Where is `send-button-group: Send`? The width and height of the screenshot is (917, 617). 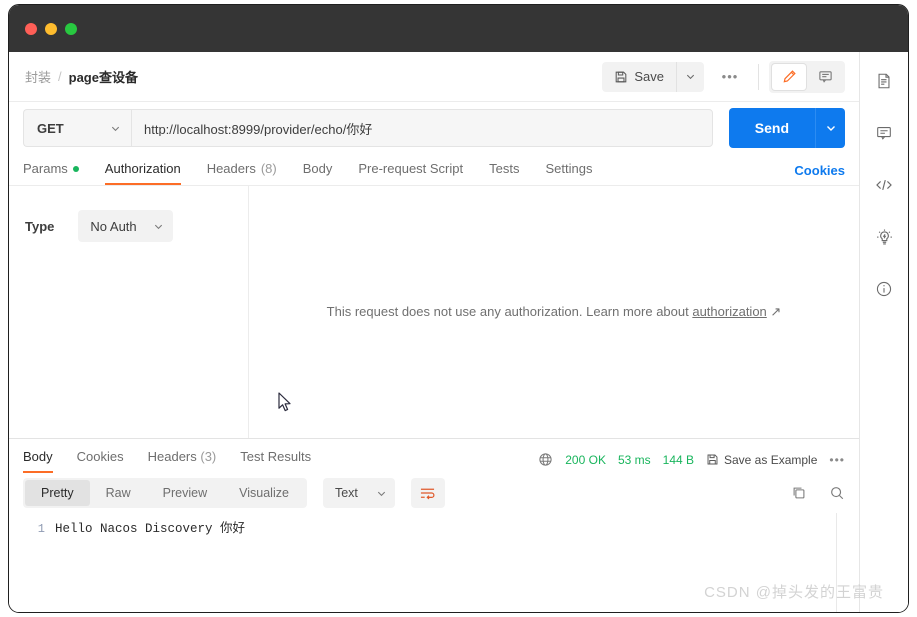
send-button-group: Send is located at coordinates (786, 128).